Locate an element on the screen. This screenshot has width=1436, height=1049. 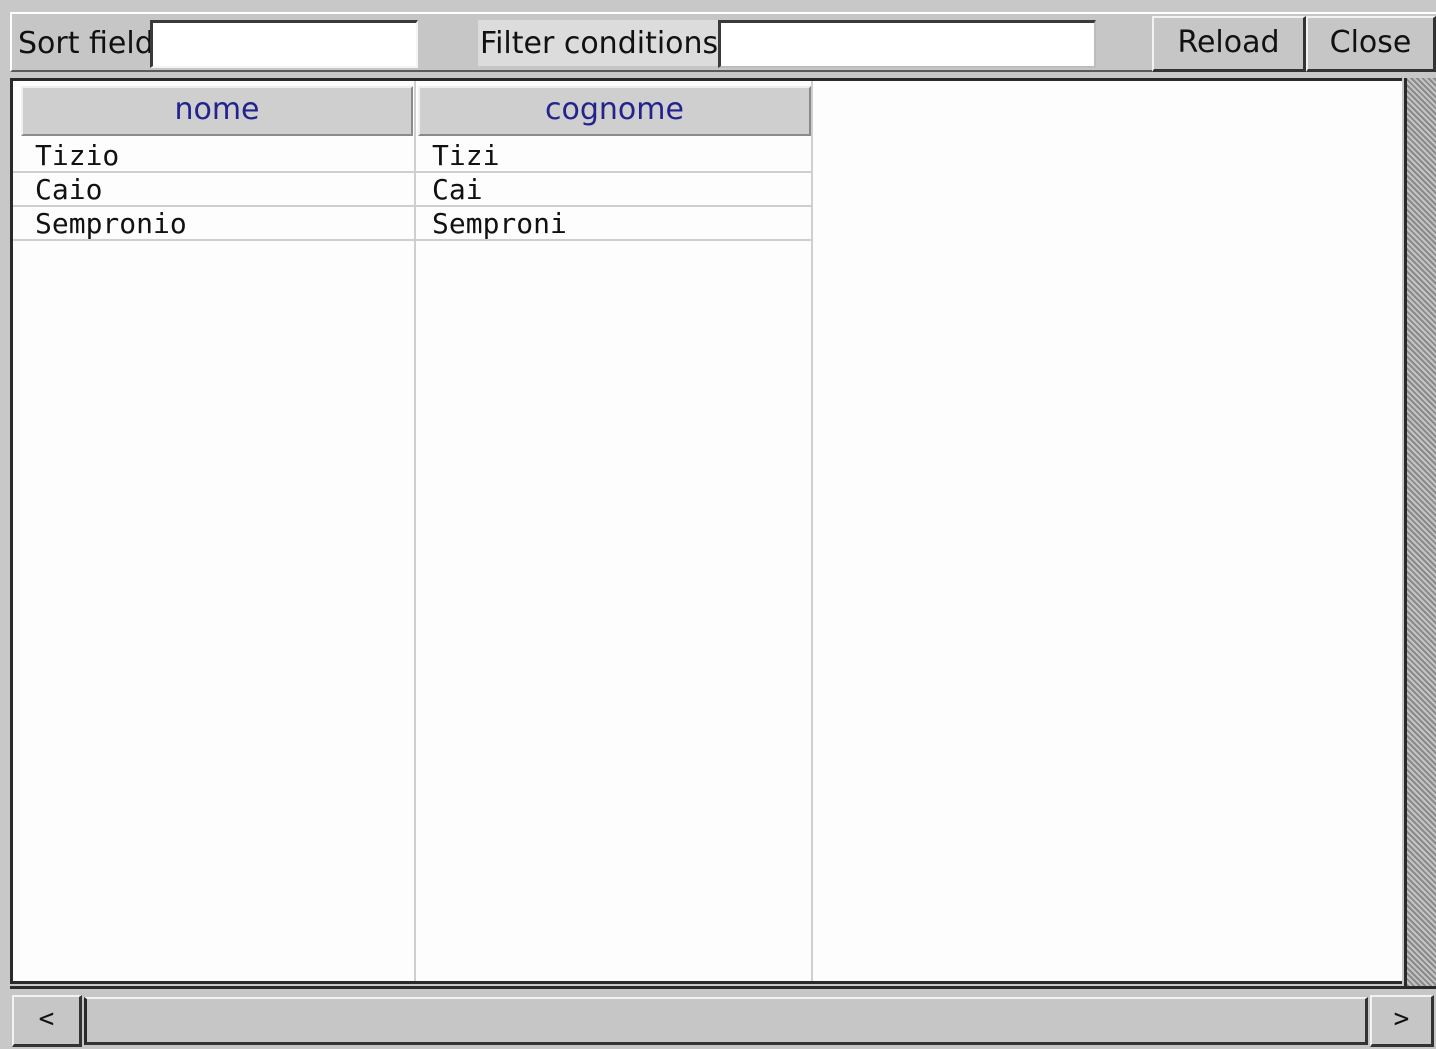
scroll-right-button: > is located at coordinates (1402, 1021).